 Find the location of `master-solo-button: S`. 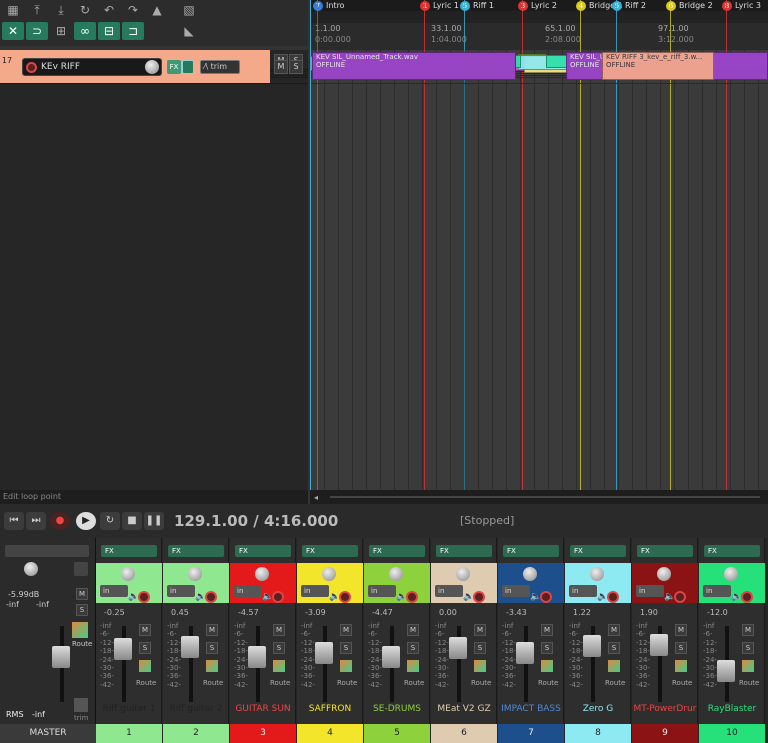

master-solo-button: S is located at coordinates (82, 610).